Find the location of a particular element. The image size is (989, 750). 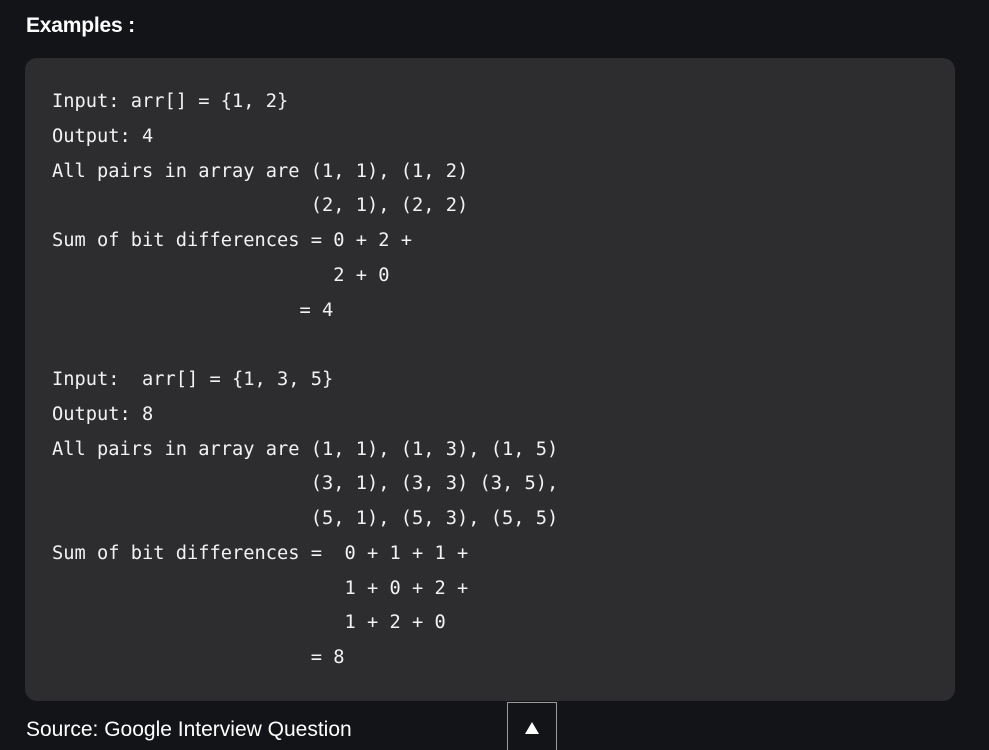

code-line: (3, 1), (3, 3) (3, 5), is located at coordinates (305, 484).